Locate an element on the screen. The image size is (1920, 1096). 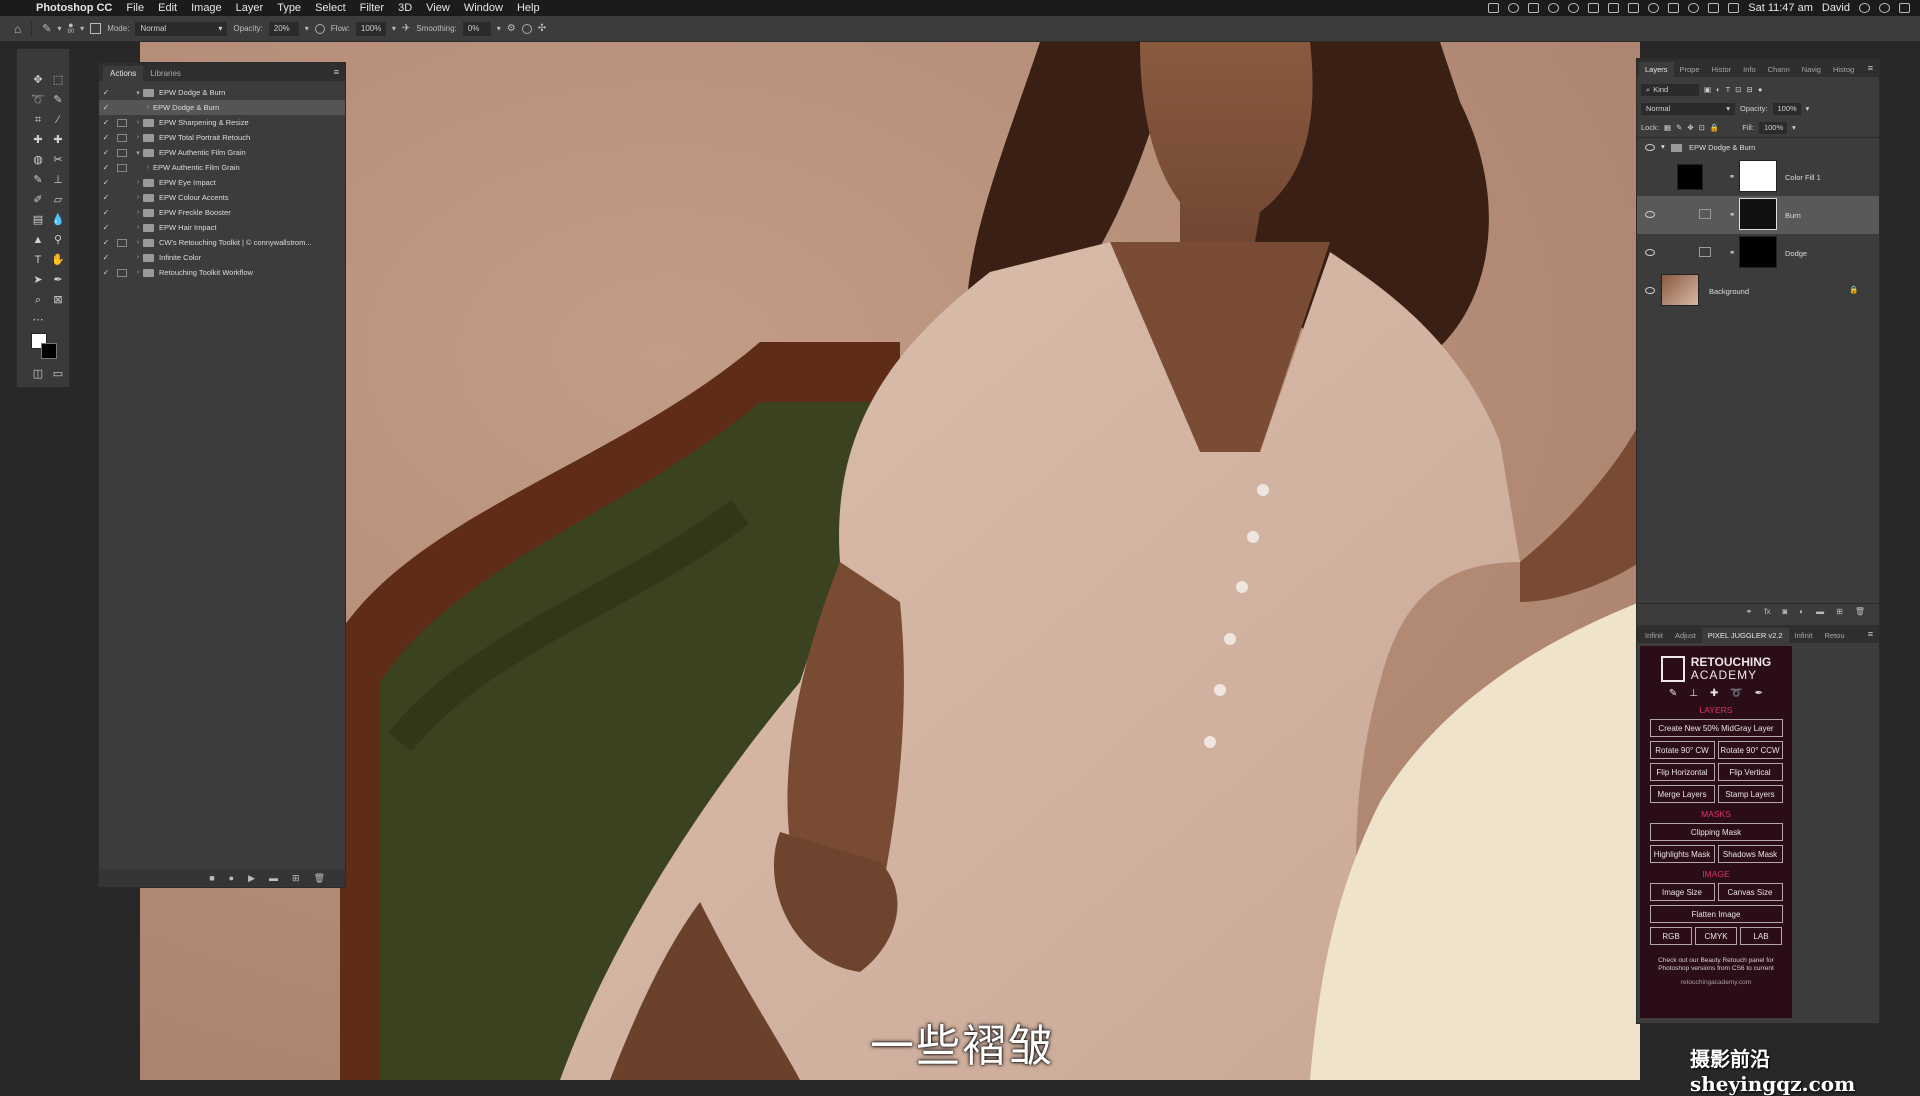
quick-mask-icon: ◫ is located at coordinates (38, 374).